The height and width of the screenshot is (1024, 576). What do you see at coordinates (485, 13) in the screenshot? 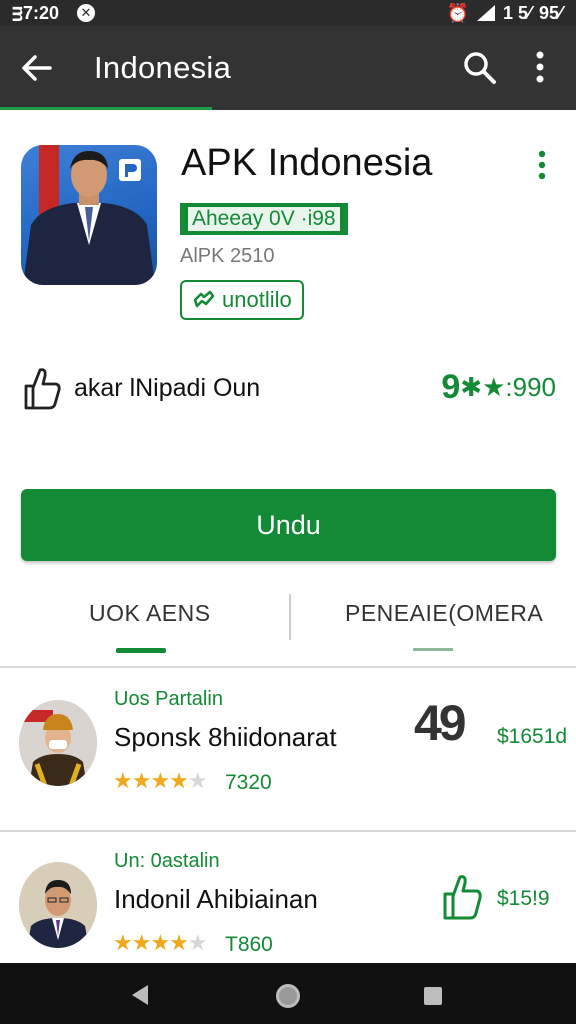
I see `signal-icon` at bounding box center [485, 13].